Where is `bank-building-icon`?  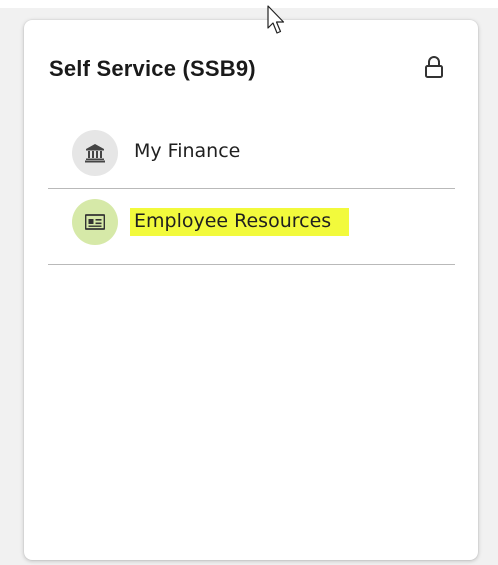 bank-building-icon is located at coordinates (95, 153).